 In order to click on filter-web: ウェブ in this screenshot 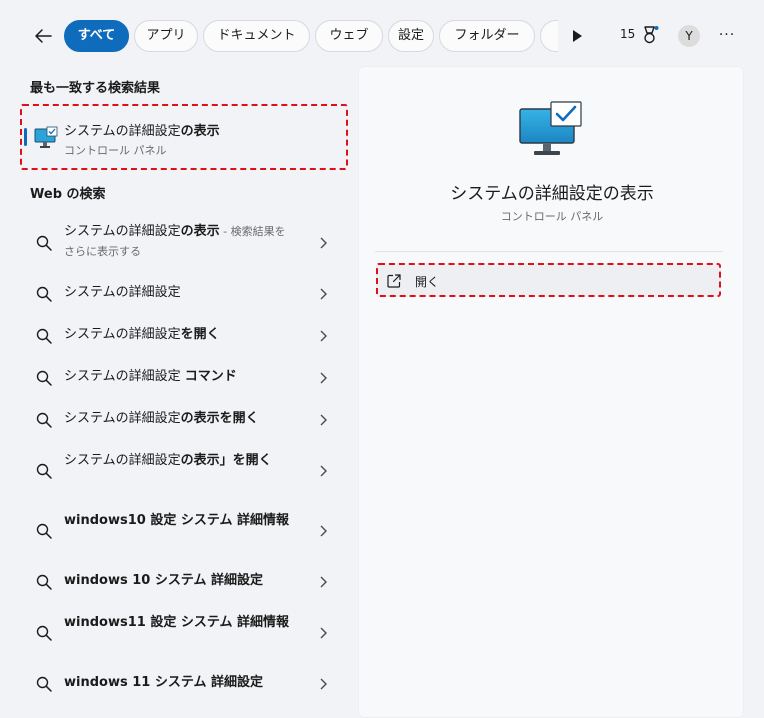, I will do `click(349, 36)`.